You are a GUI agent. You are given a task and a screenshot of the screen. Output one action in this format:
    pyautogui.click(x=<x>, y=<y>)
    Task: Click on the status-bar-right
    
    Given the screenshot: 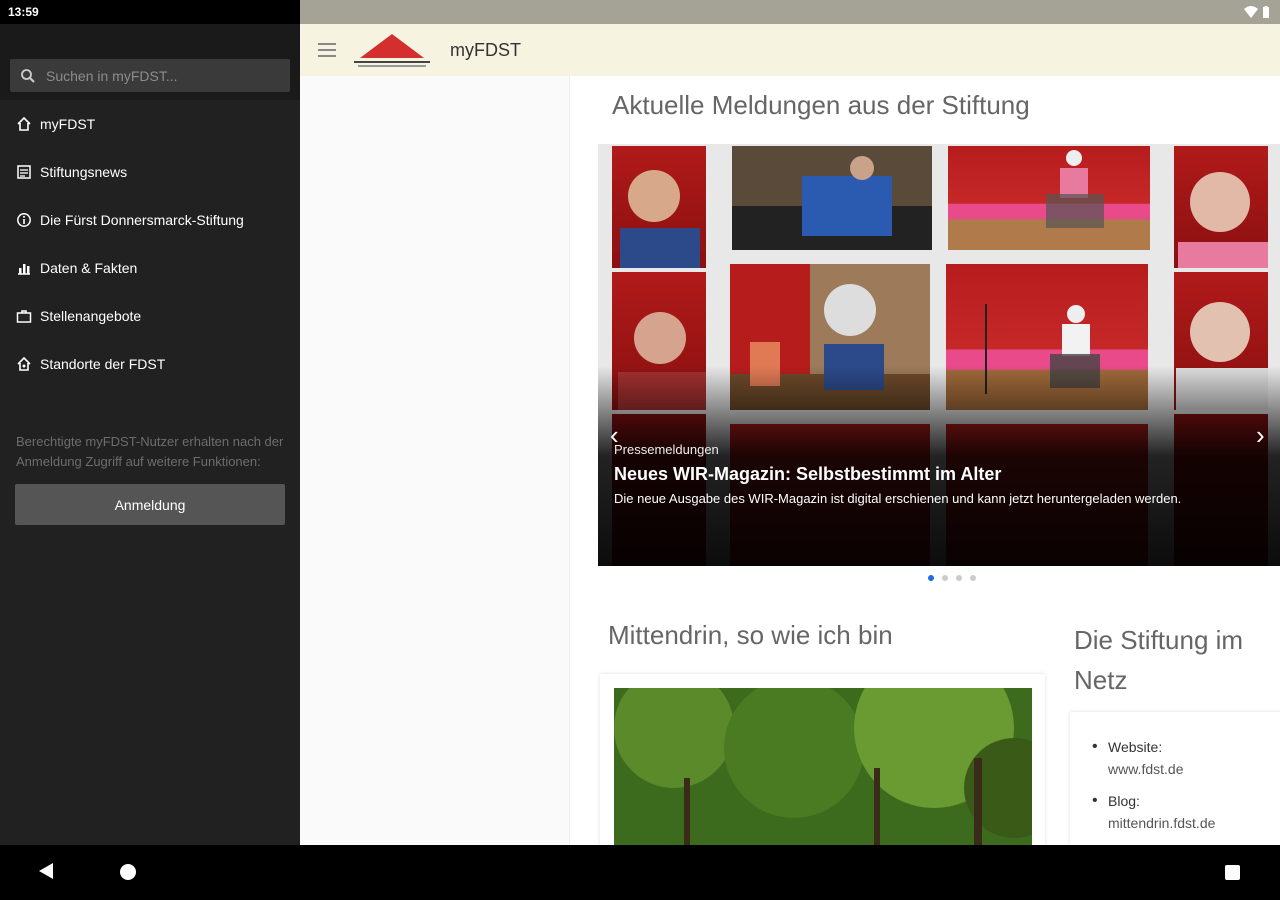 What is the action you would take?
    pyautogui.click(x=790, y=12)
    